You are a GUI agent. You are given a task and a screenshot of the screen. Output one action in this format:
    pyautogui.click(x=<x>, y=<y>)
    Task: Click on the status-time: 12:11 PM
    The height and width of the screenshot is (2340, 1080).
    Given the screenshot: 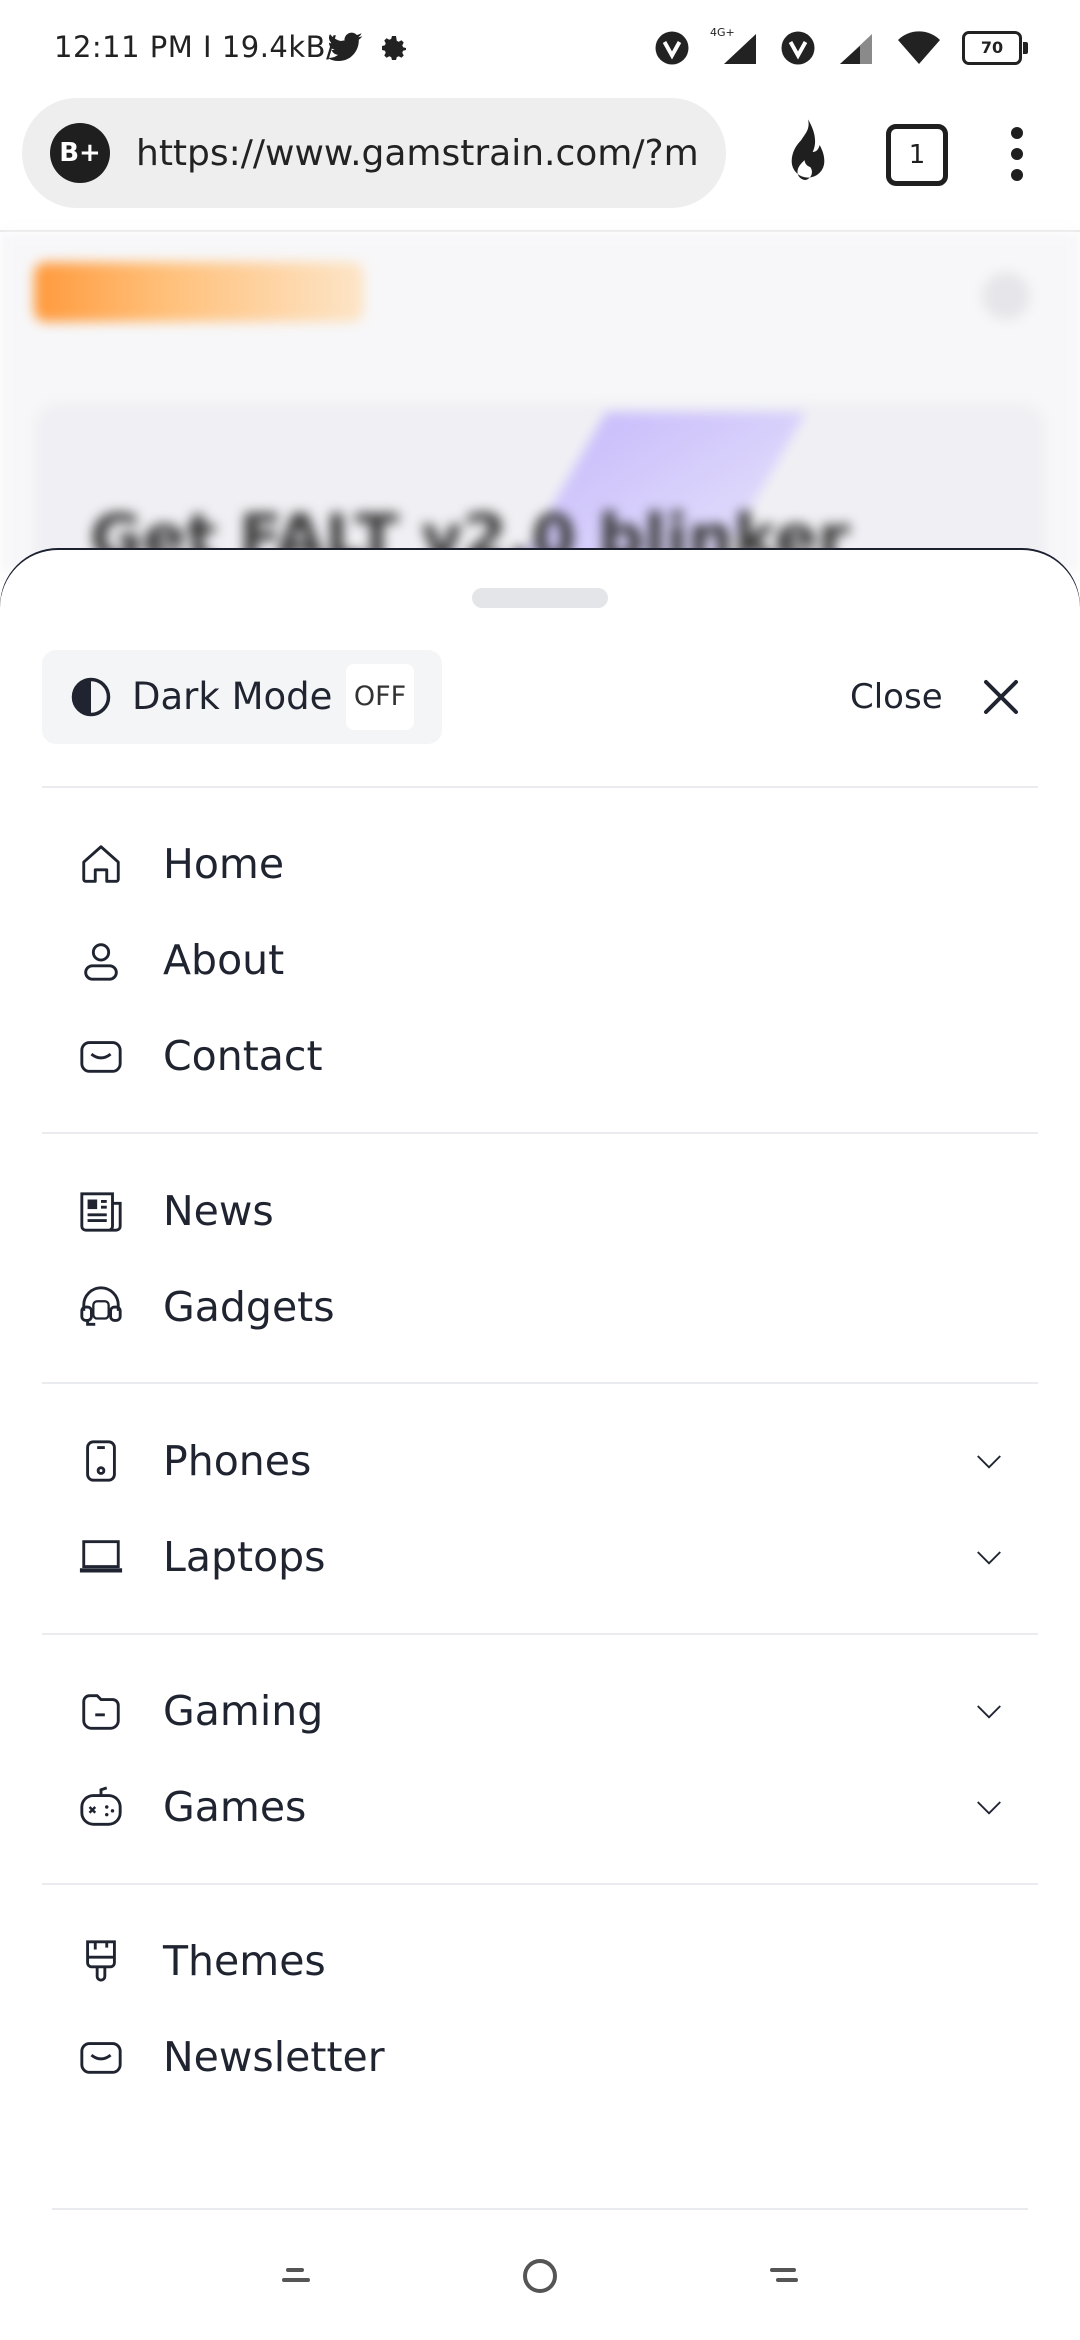 What is the action you would take?
    pyautogui.click(x=124, y=47)
    